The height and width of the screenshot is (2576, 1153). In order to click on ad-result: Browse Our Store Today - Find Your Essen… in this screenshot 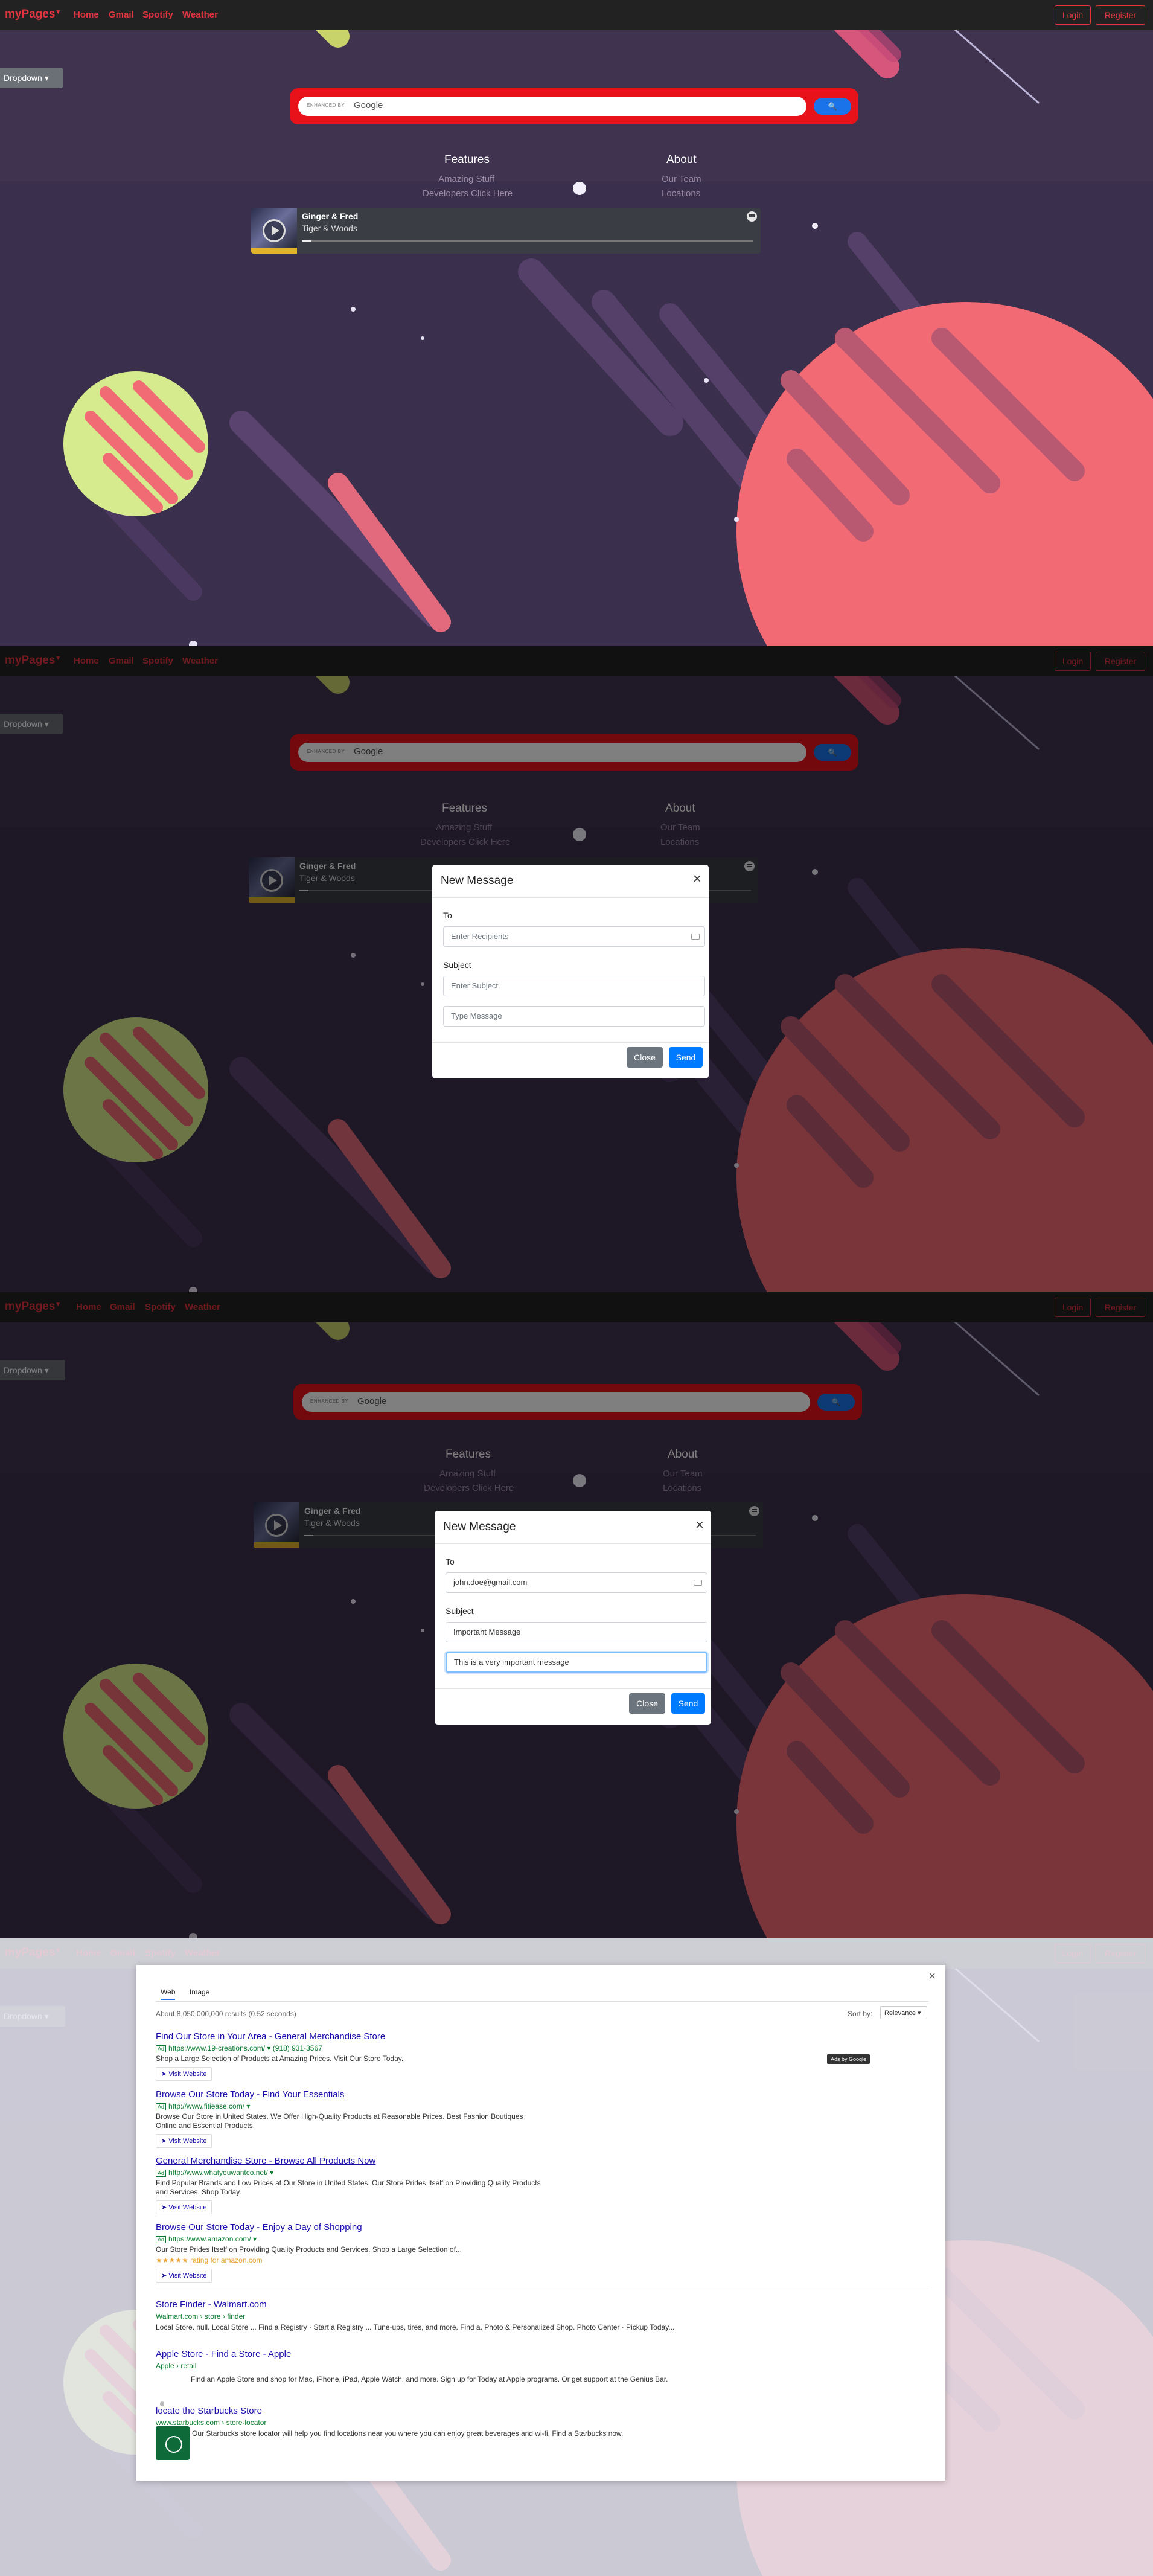, I will do `click(349, 2118)`.